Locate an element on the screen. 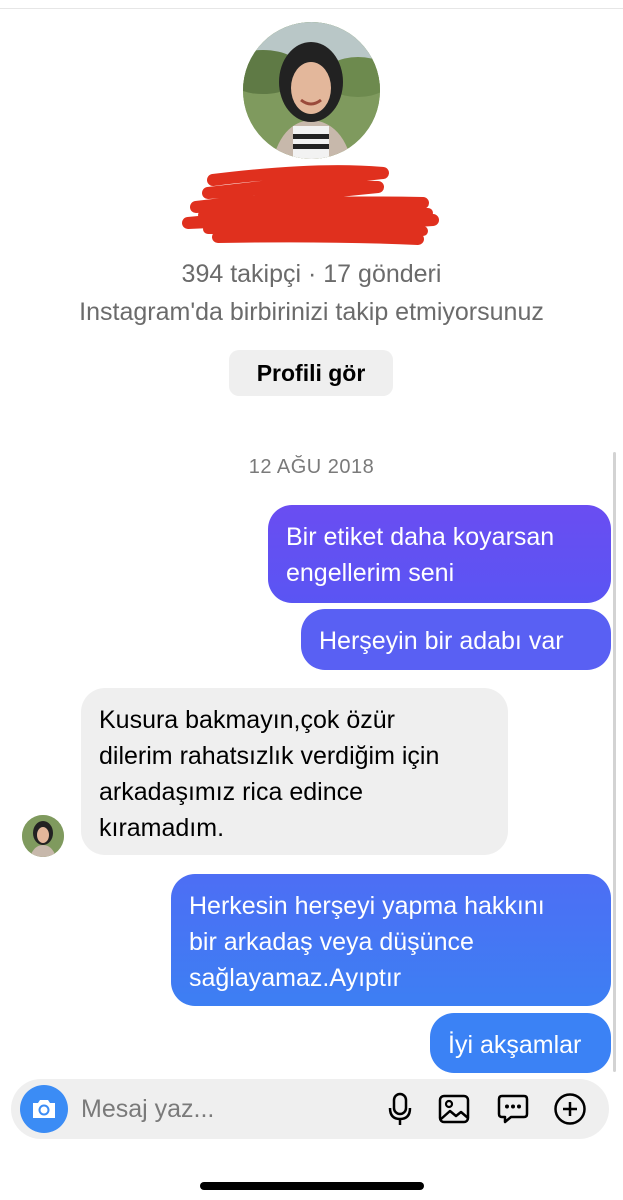  gallery-icon is located at coordinates (454, 1109).